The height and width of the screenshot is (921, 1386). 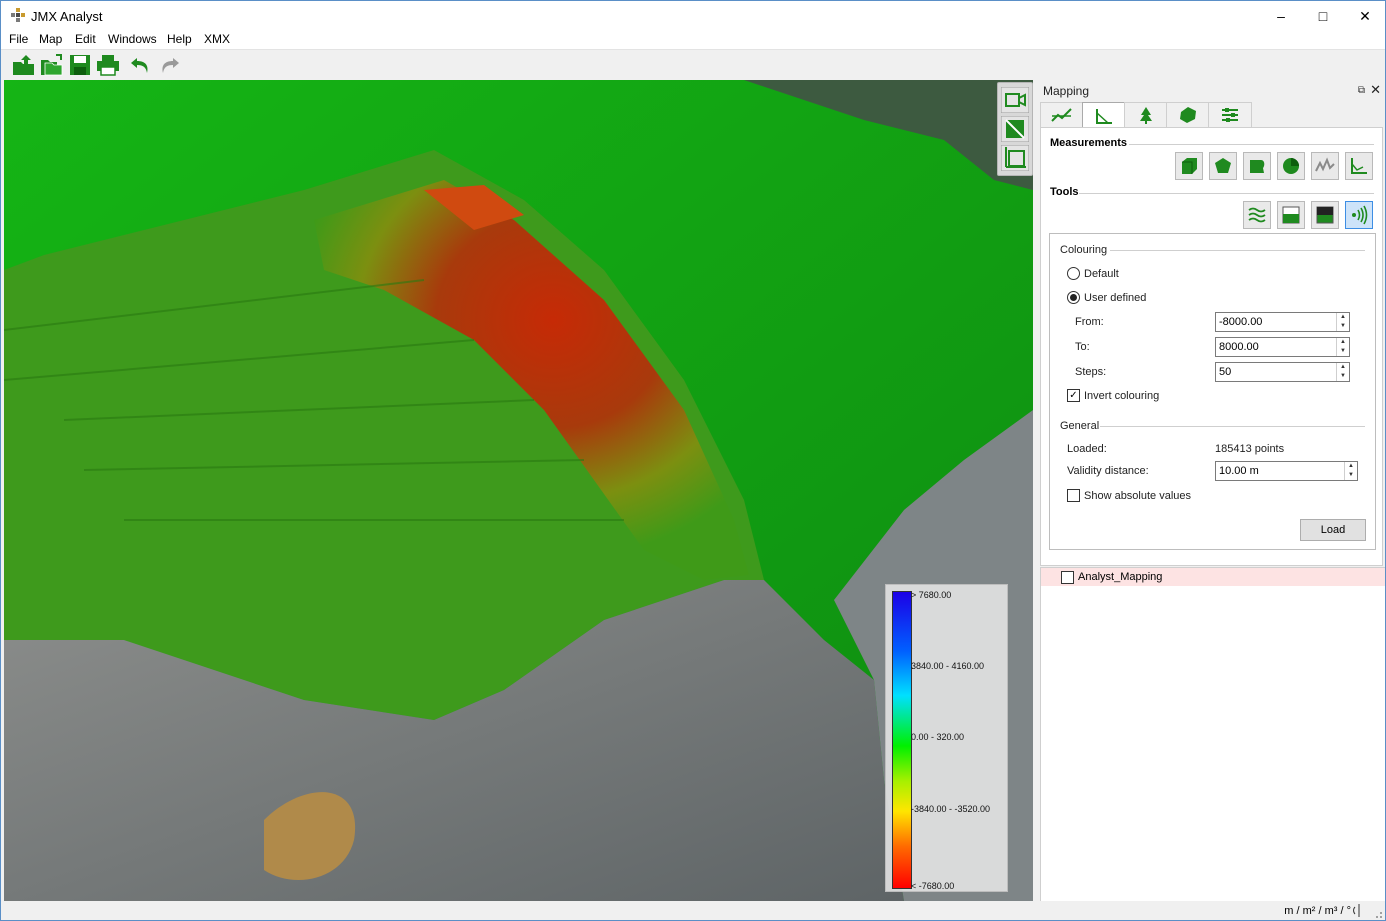 What do you see at coordinates (1317, 911) in the screenshot?
I see `units-readout: m / m² / m³ / °` at bounding box center [1317, 911].